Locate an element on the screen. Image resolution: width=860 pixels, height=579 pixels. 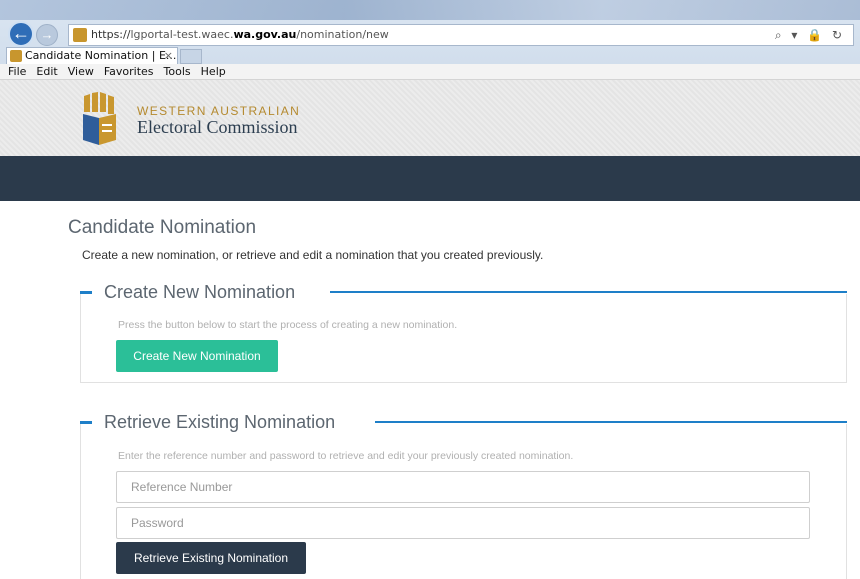
reference-number-input: Reference Number is located at coordinates (463, 487).